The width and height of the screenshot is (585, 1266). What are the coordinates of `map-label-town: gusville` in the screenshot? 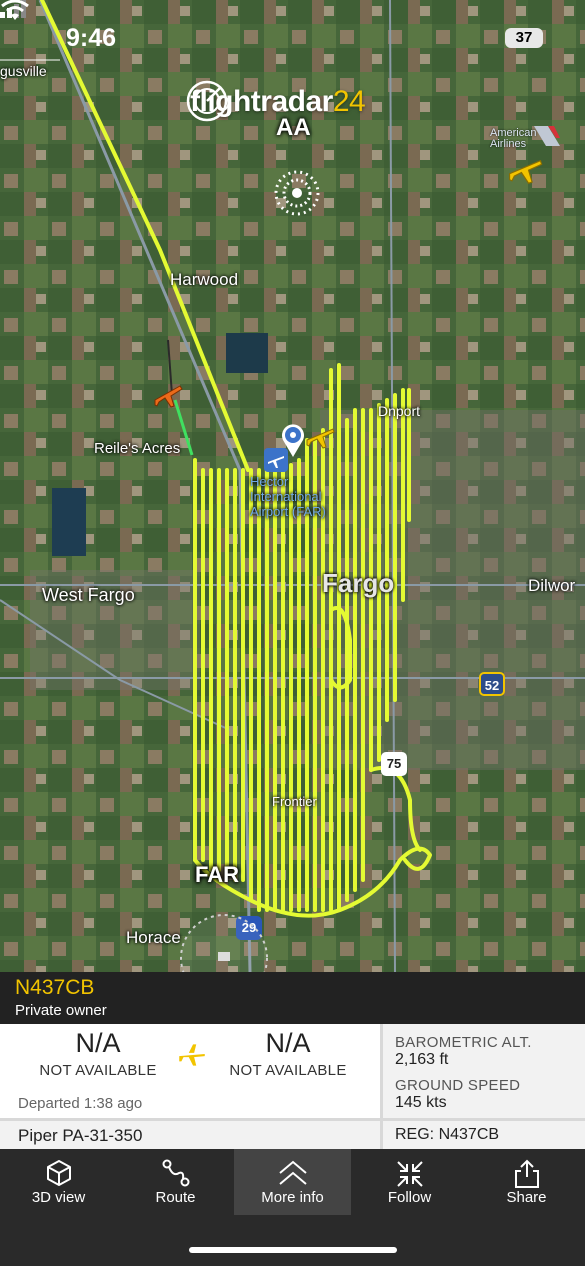 It's located at (23, 71).